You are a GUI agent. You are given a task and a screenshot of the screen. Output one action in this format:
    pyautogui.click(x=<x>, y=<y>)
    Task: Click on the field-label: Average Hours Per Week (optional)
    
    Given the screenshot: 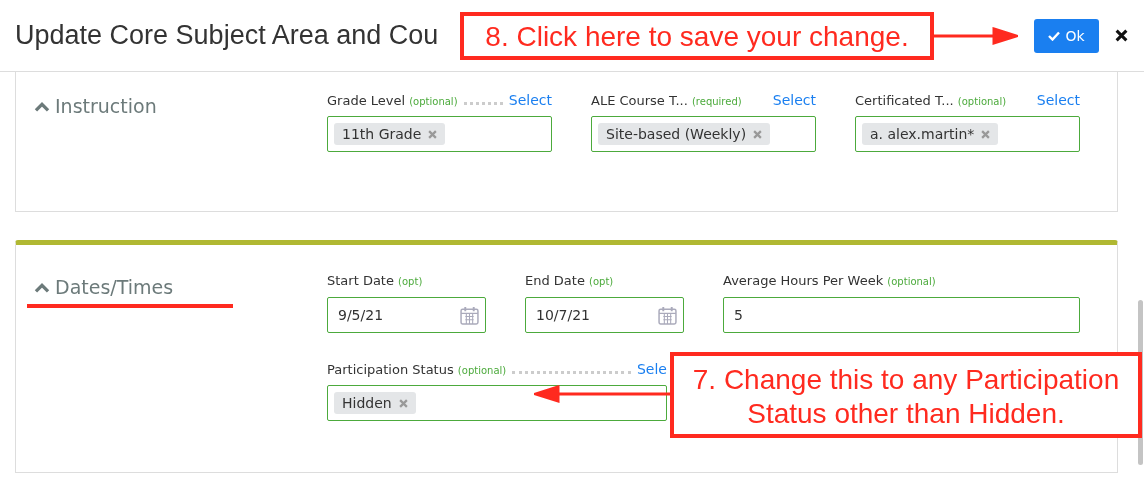 What is the action you would take?
    pyautogui.click(x=829, y=280)
    